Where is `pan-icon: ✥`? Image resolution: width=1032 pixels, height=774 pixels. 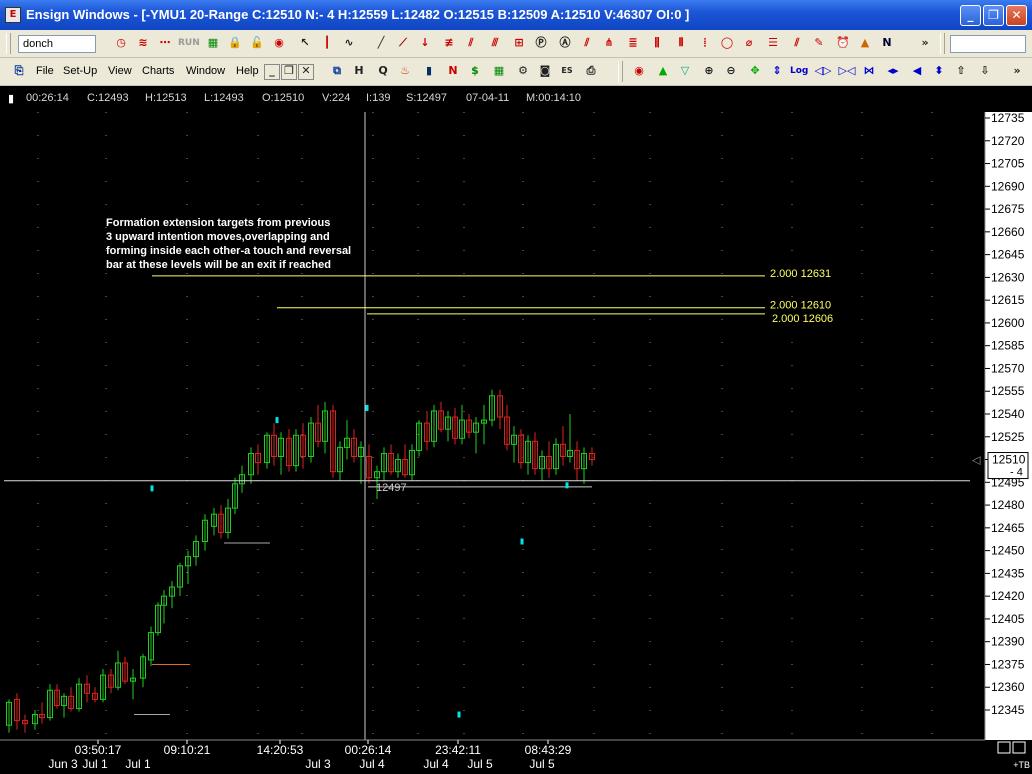 pan-icon: ✥ is located at coordinates (755, 71).